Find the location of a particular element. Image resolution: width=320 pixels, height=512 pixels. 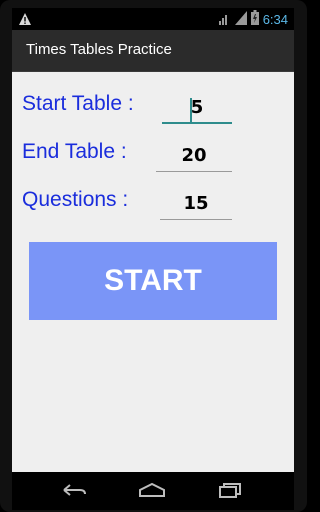

start-table-value: 5 is located at coordinates (197, 107).